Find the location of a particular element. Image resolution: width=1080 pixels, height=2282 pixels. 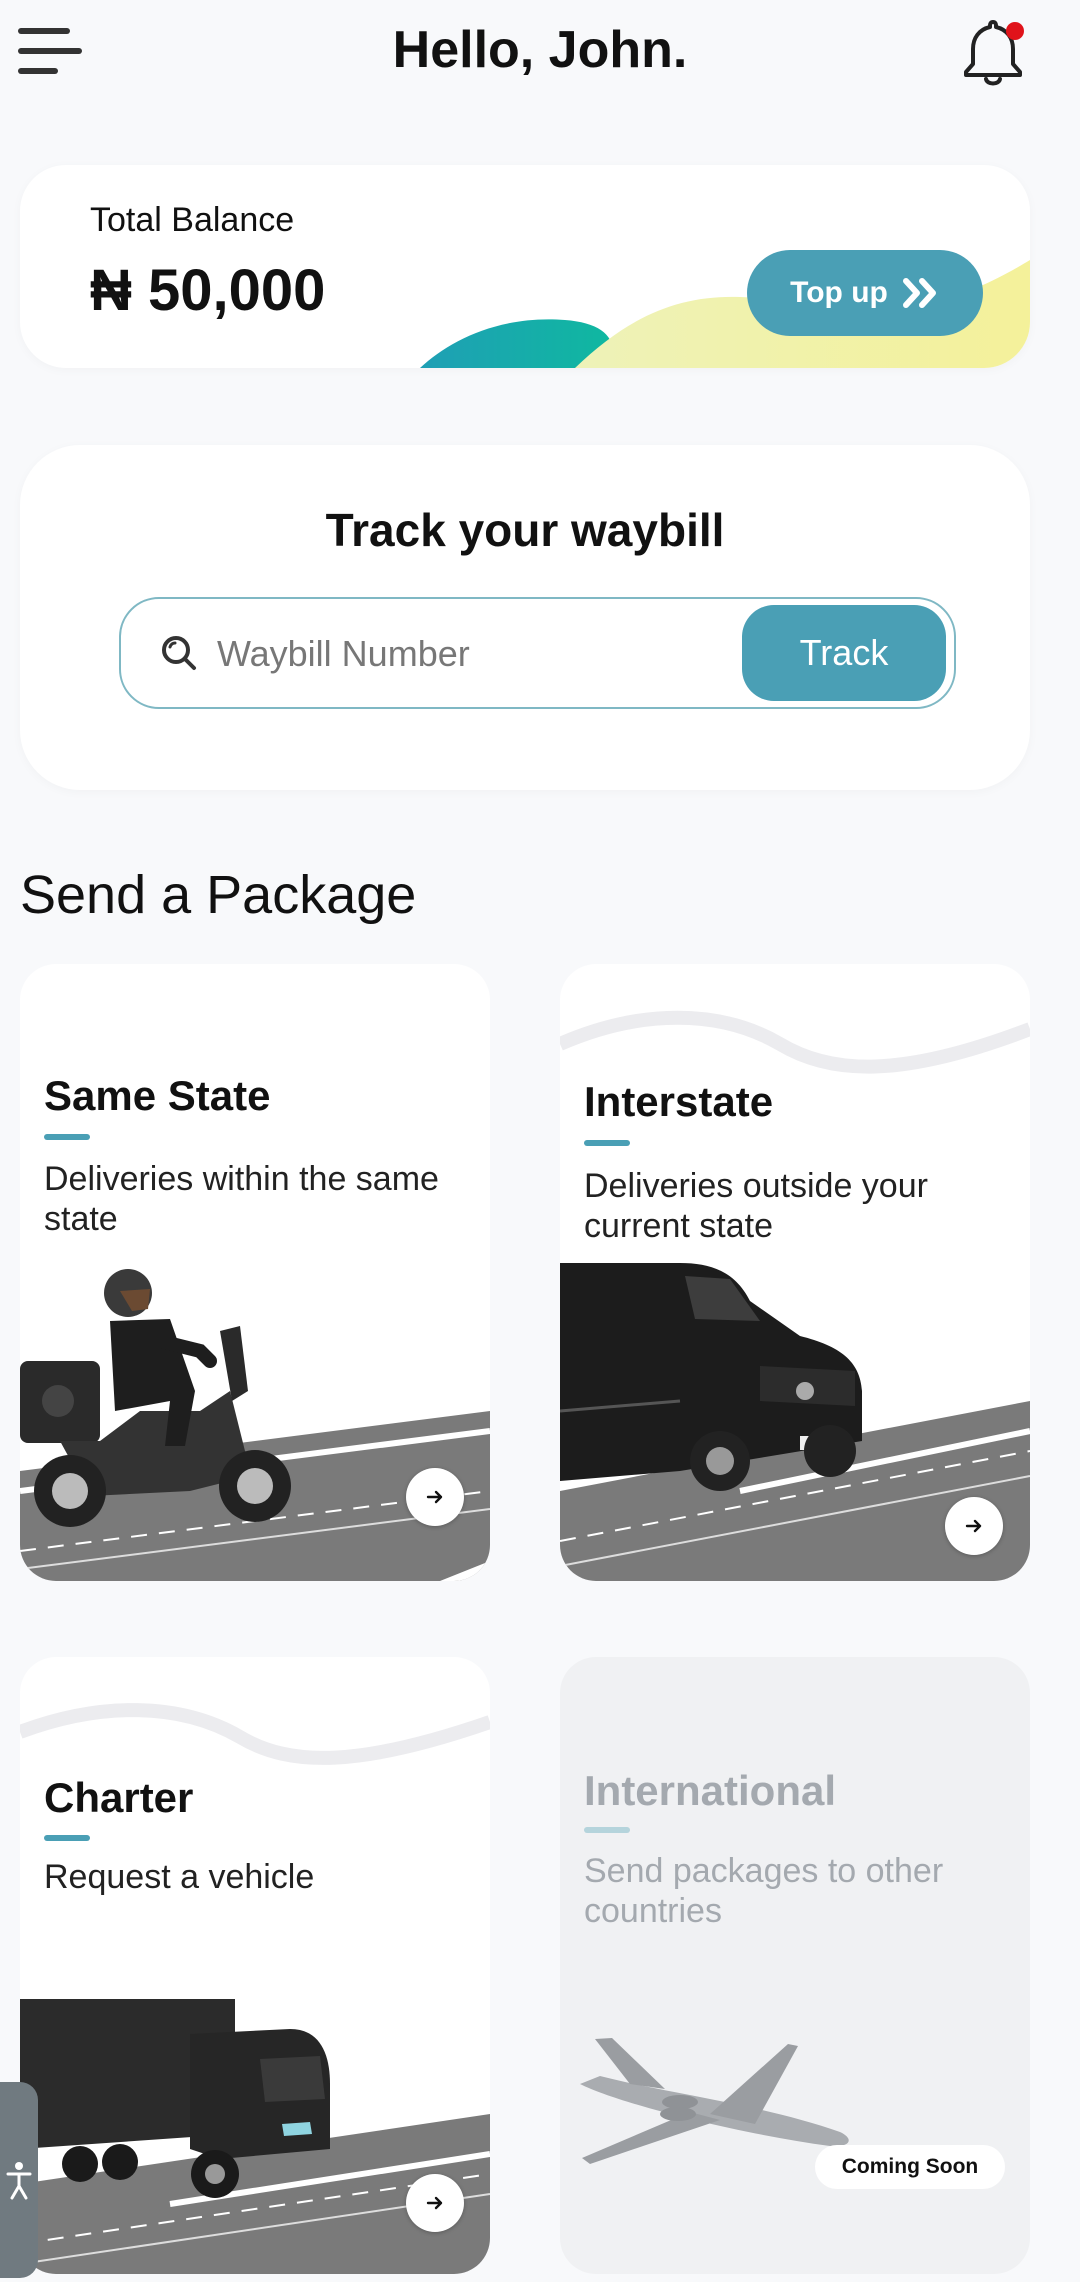

accessibility-button is located at coordinates (19, 2180).